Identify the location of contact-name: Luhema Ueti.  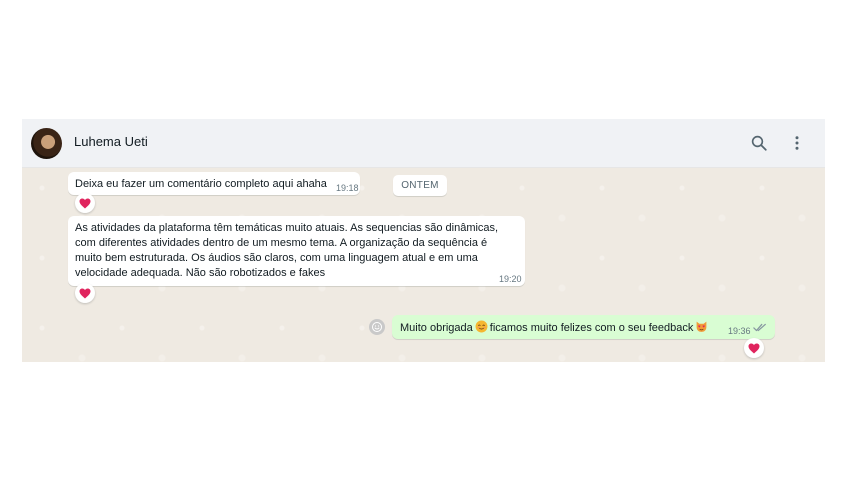
(111, 141).